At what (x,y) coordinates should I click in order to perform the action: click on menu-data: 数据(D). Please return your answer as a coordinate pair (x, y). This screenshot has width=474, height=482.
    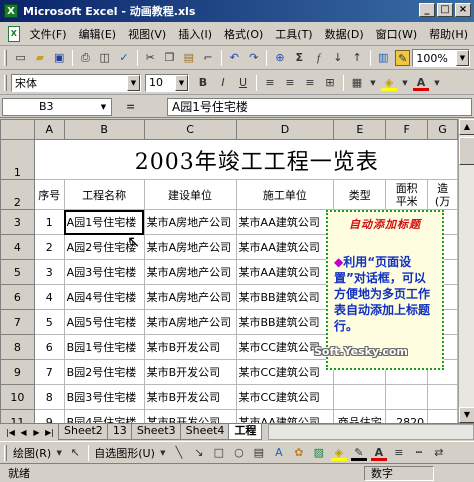
    Looking at the image, I should click on (344, 34).